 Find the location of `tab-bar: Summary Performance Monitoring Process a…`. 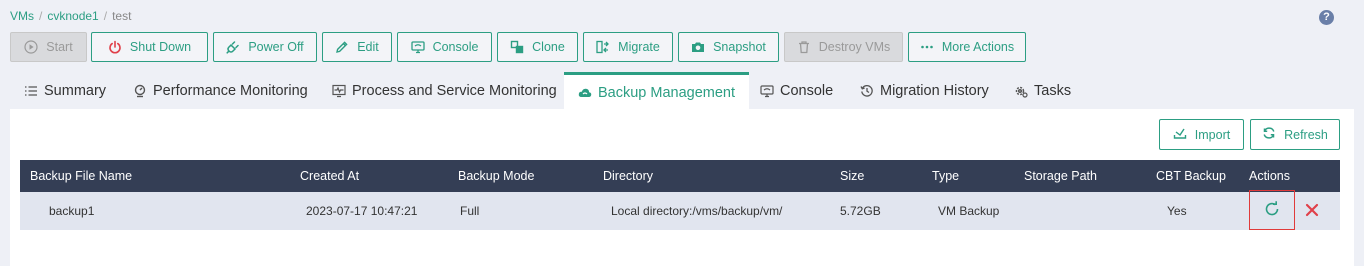

tab-bar: Summary Performance Monitoring Process a… is located at coordinates (682, 91).